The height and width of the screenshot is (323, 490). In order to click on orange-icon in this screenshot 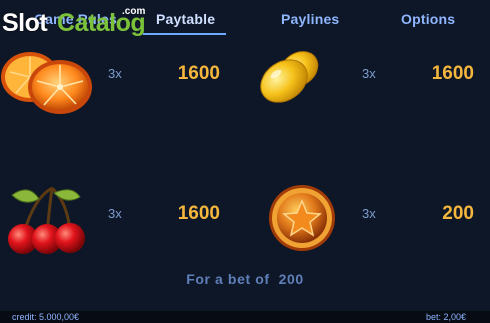, I will do `click(48, 85)`.